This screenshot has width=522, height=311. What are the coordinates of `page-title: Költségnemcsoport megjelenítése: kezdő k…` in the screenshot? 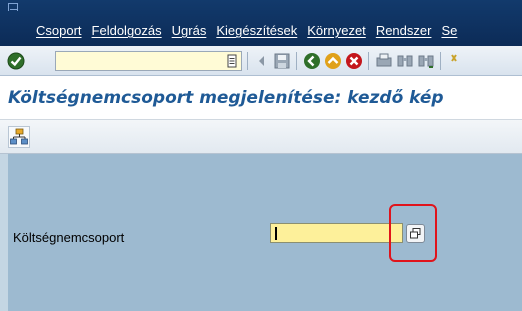 It's located at (226, 98).